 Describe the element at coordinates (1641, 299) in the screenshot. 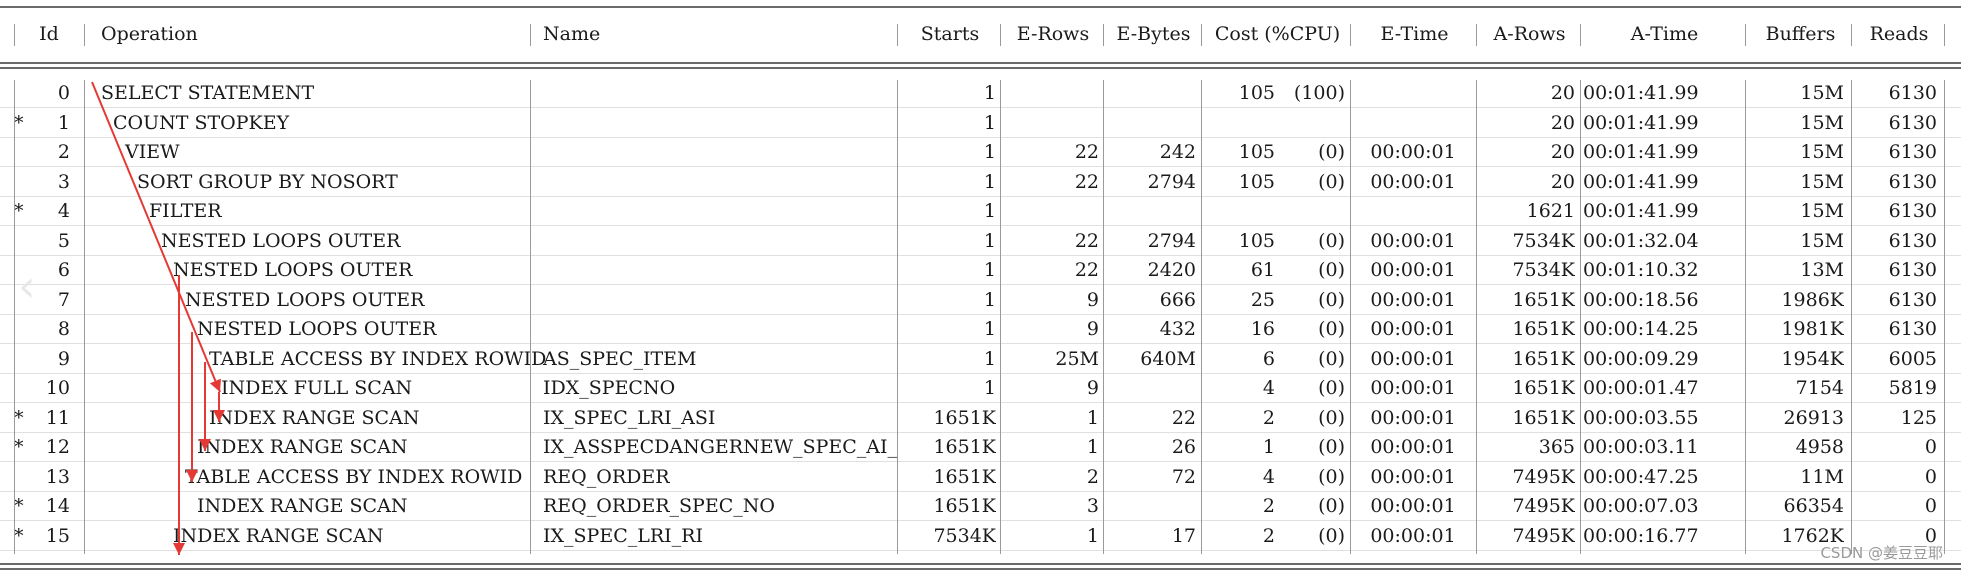

I see `cell-atime: 00:00:18.56` at that location.